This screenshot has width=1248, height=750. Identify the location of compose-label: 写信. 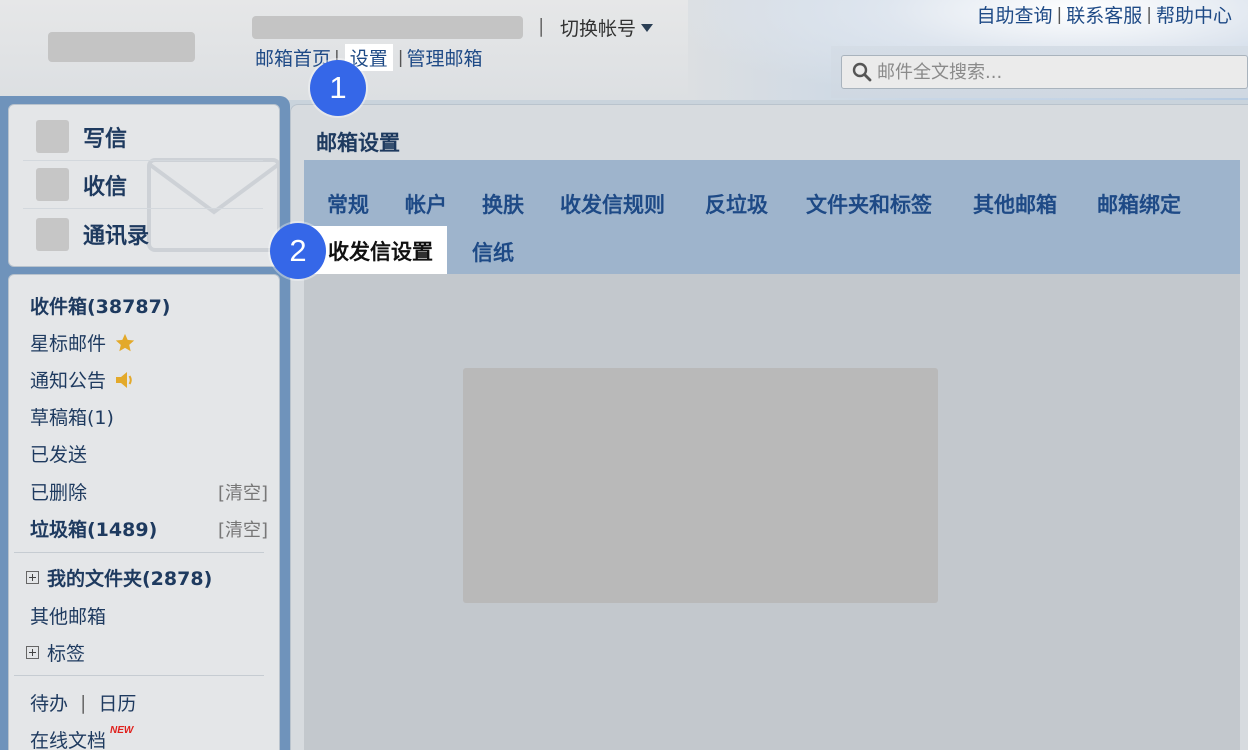
(105, 139).